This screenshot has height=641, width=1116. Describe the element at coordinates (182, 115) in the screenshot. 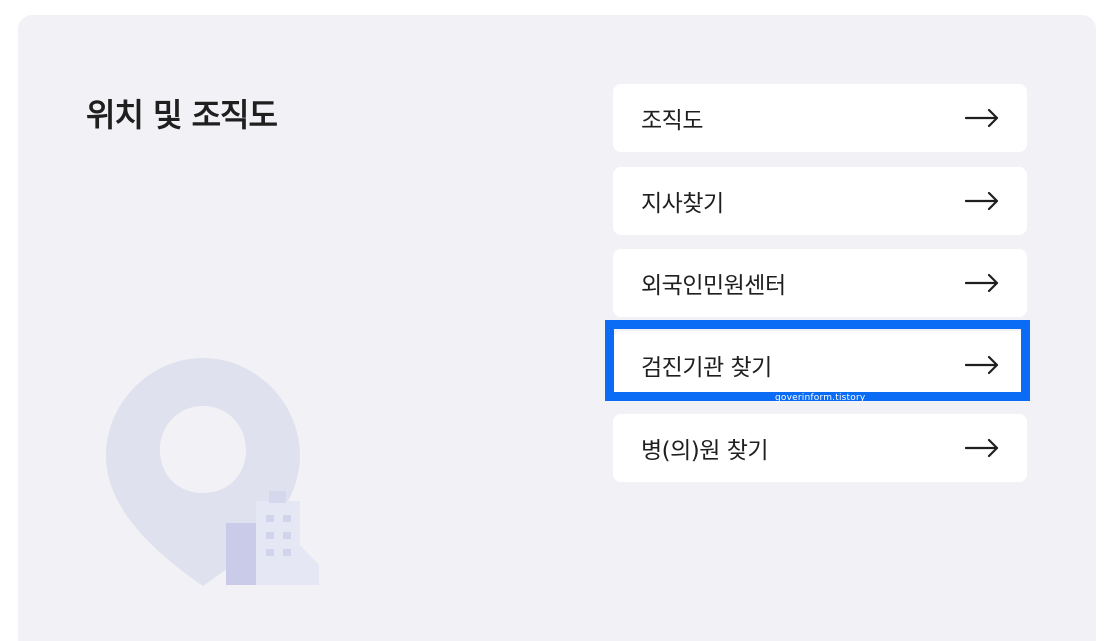

I see `section-title: 위치 및 조직도` at that location.